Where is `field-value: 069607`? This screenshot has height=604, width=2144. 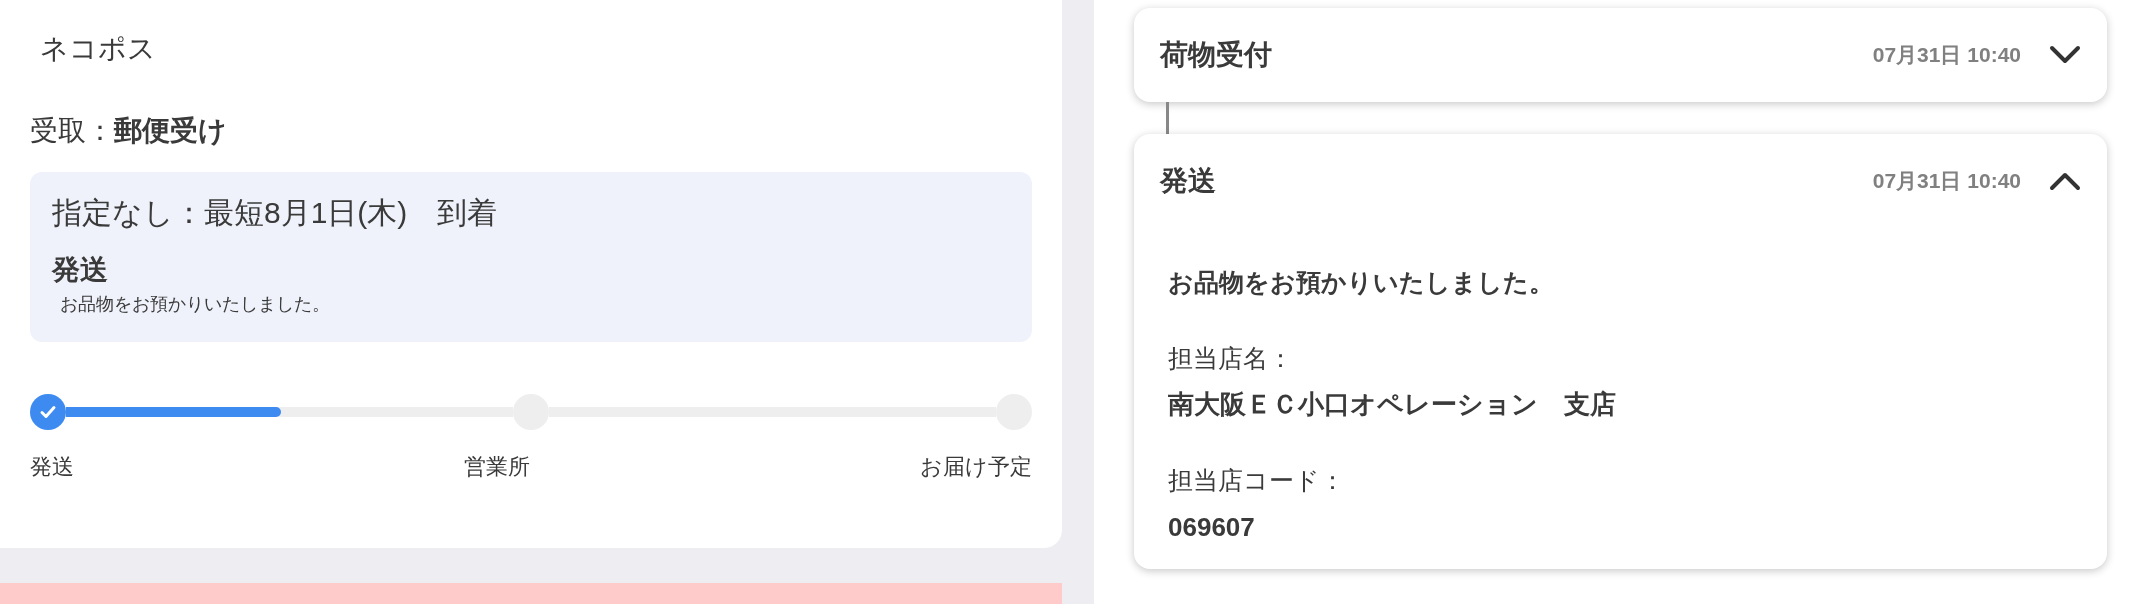 field-value: 069607 is located at coordinates (1211, 527).